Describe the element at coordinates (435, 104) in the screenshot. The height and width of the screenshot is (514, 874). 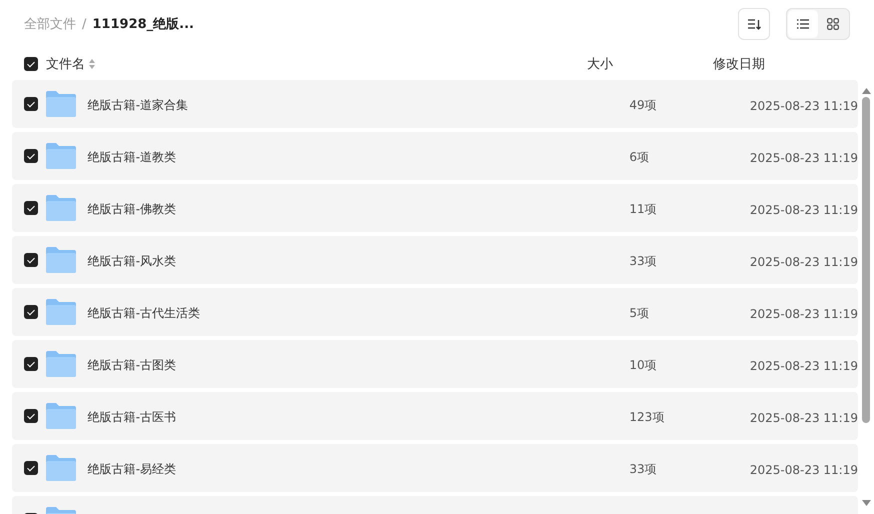
I see `file-row: 绝版古籍-道家合集 49项 2025-08-23 11:19` at that location.